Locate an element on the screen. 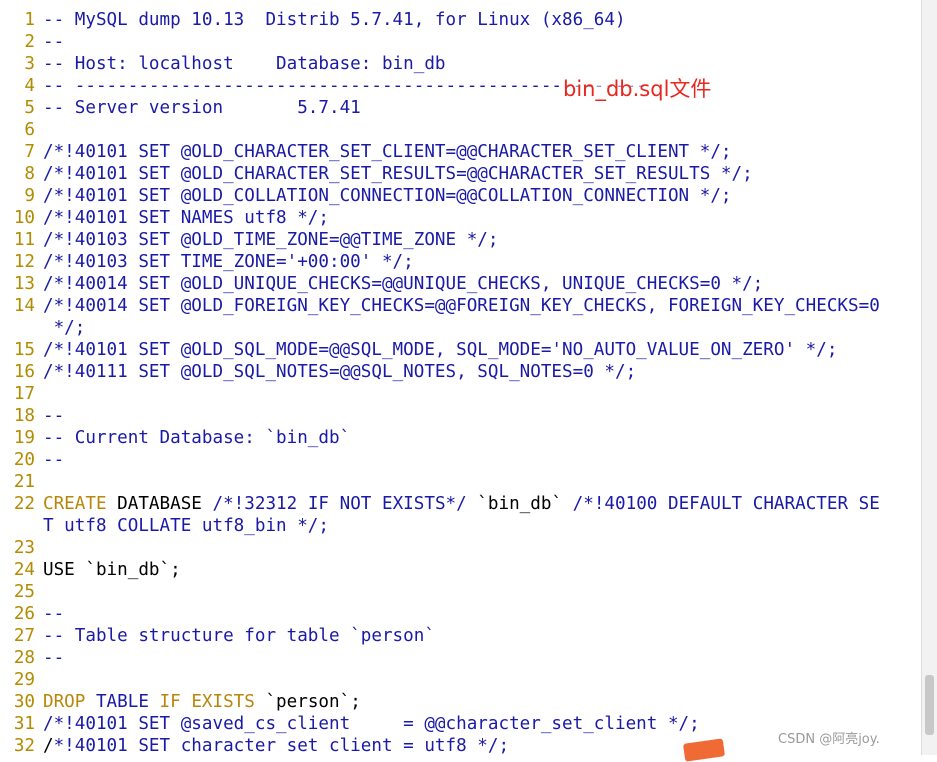  code-text: -- Current Database: `bin_db` is located at coordinates (196, 438).